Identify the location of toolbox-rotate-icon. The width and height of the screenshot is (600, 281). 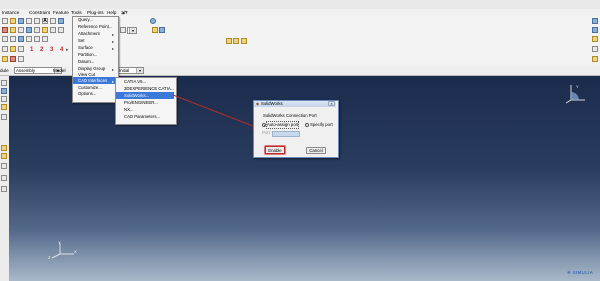
(4, 107).